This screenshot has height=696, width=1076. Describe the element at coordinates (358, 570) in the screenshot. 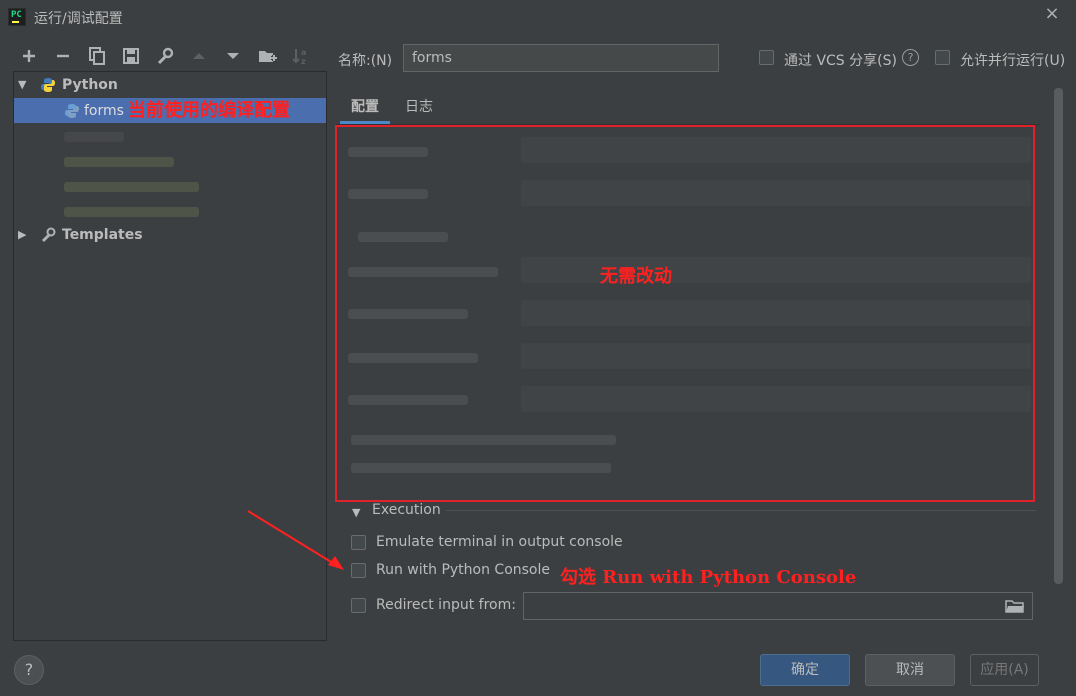

I see `run-python-console-checkbox` at that location.